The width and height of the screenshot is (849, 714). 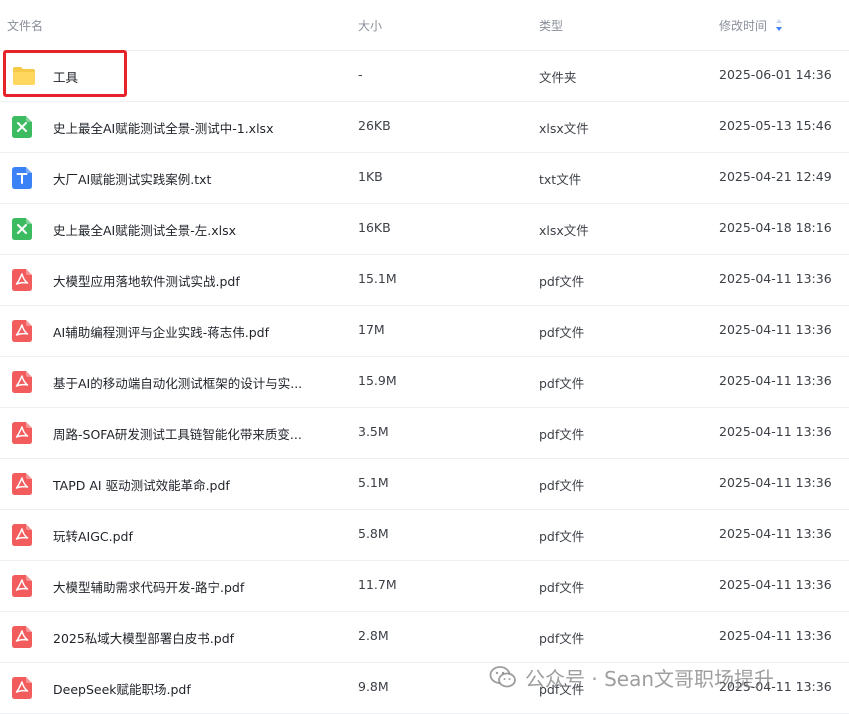 What do you see at coordinates (373, 533) in the screenshot?
I see `file-size: 5.8M` at bounding box center [373, 533].